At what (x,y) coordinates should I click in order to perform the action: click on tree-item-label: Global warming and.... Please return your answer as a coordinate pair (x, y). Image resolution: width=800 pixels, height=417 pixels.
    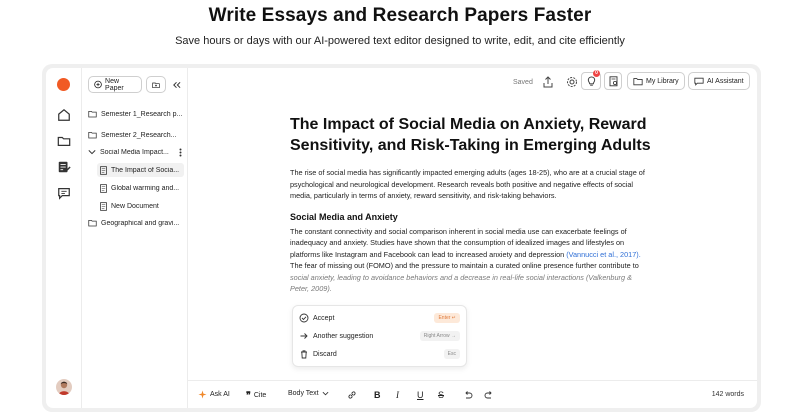
    Looking at the image, I should click on (145, 188).